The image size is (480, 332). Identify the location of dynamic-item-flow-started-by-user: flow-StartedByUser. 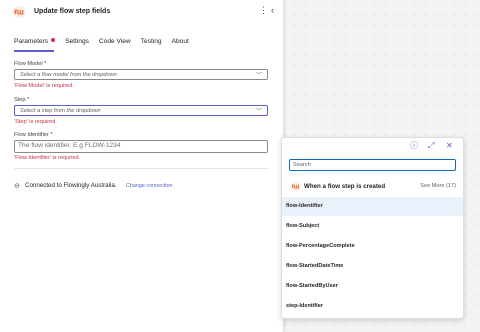
(372, 286).